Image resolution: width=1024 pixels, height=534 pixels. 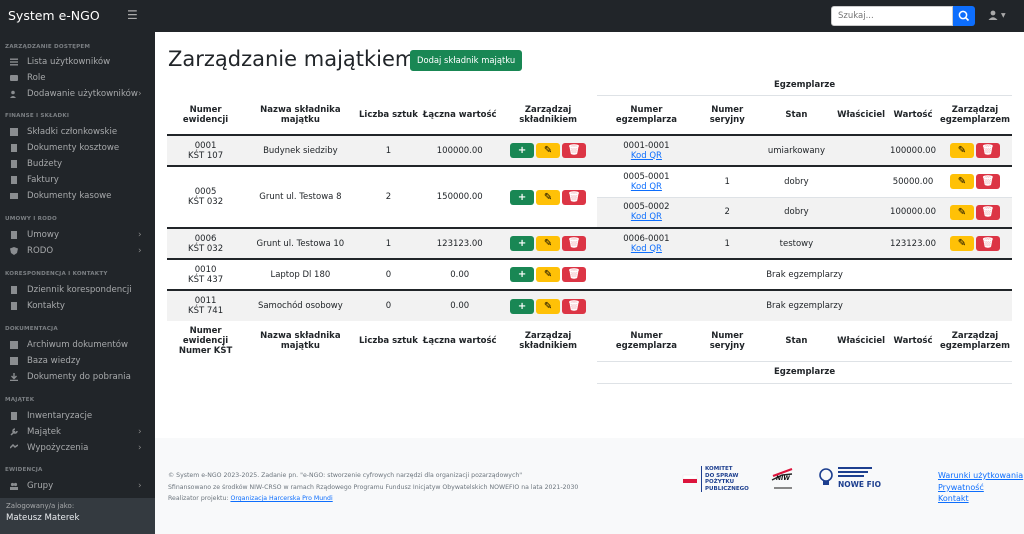 What do you see at coordinates (975, 243) in the screenshot?
I see `copy-actions: ✎ 🗑` at bounding box center [975, 243].